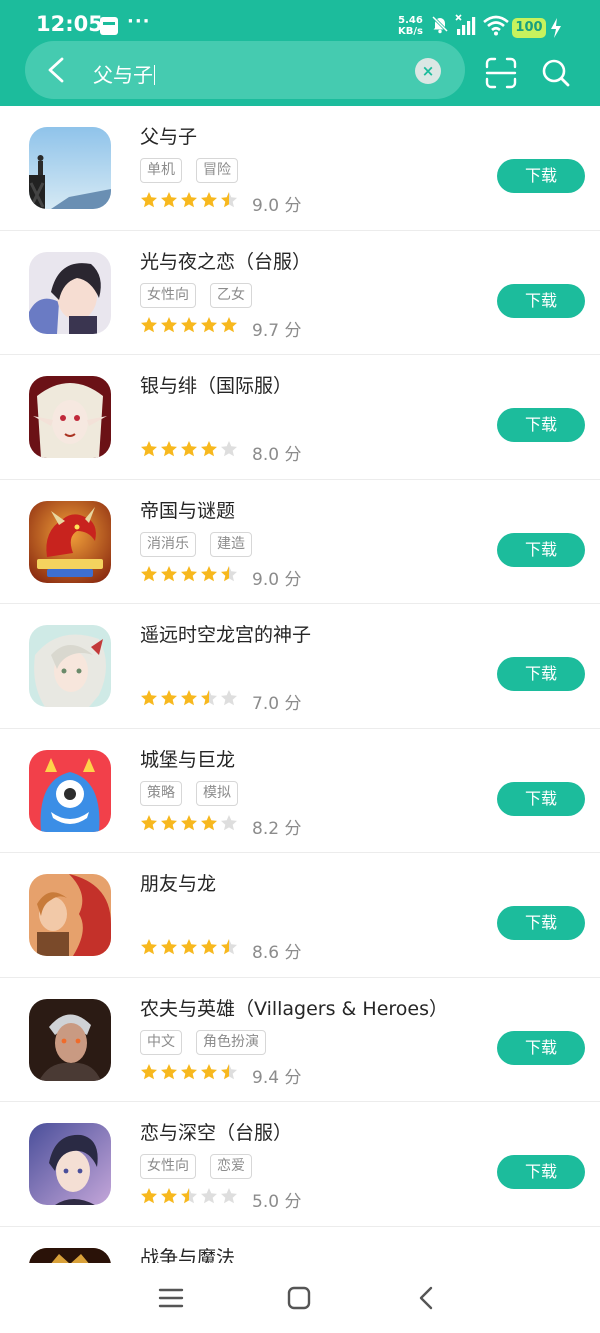 The width and height of the screenshot is (600, 1333). What do you see at coordinates (556, 73) in the screenshot?
I see `search-icon` at bounding box center [556, 73].